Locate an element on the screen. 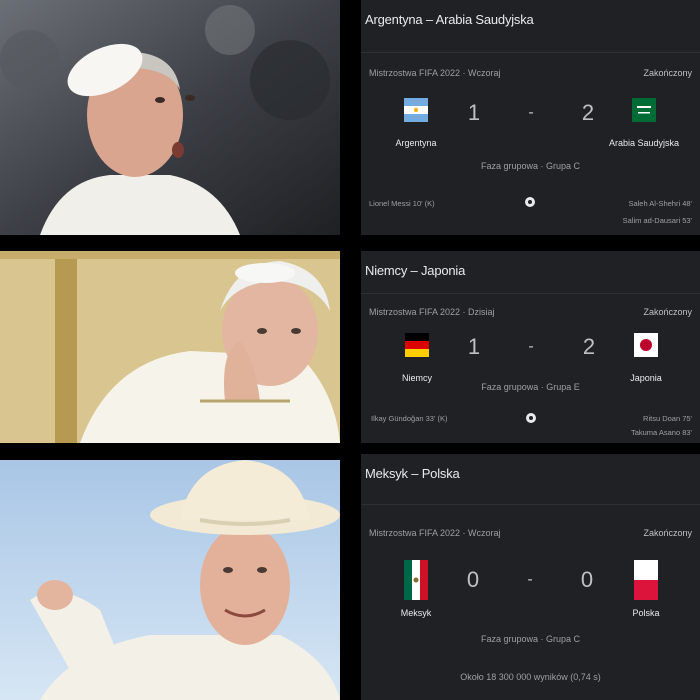 Image resolution: width=700 pixels, height=700 pixels. poland-flag-icon is located at coordinates (646, 580).